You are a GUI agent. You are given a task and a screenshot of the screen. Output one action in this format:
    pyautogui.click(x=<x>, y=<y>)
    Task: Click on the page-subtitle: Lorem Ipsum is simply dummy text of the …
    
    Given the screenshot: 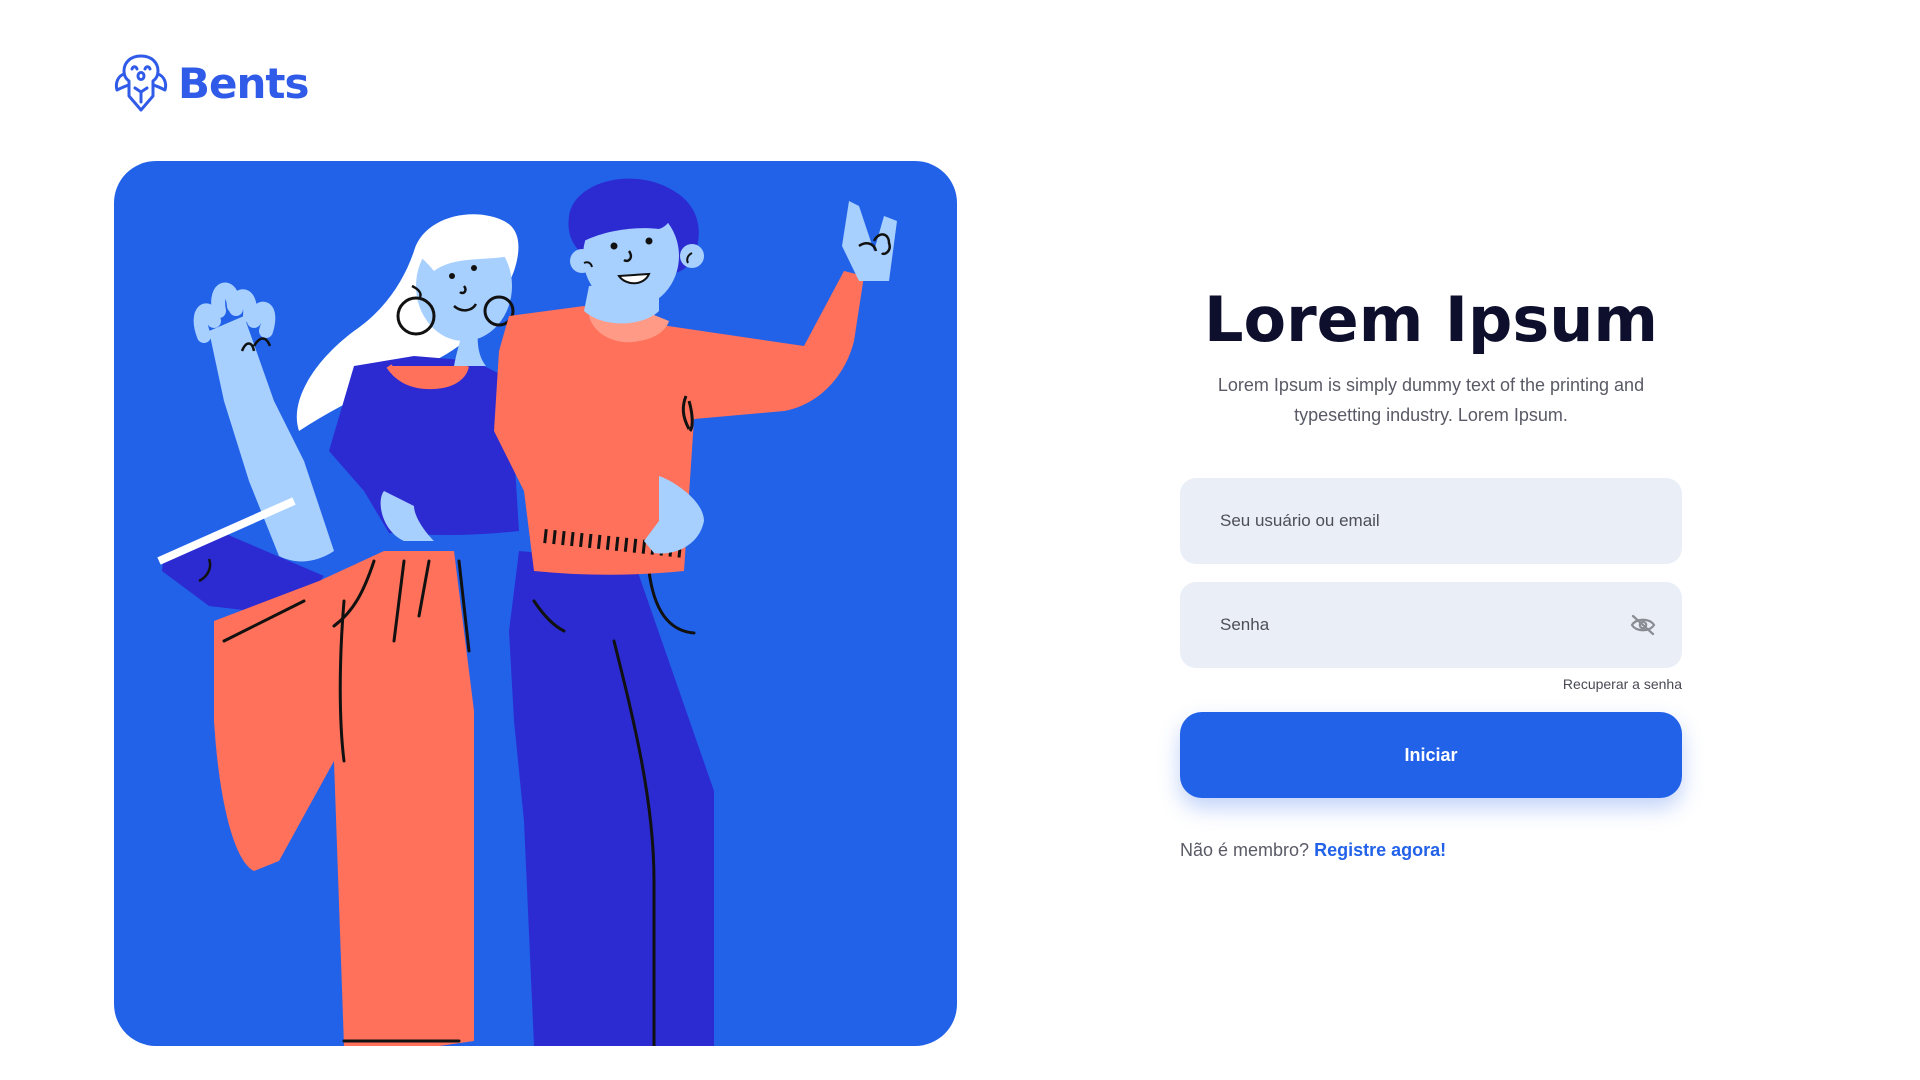 What is the action you would take?
    pyautogui.click(x=1431, y=400)
    